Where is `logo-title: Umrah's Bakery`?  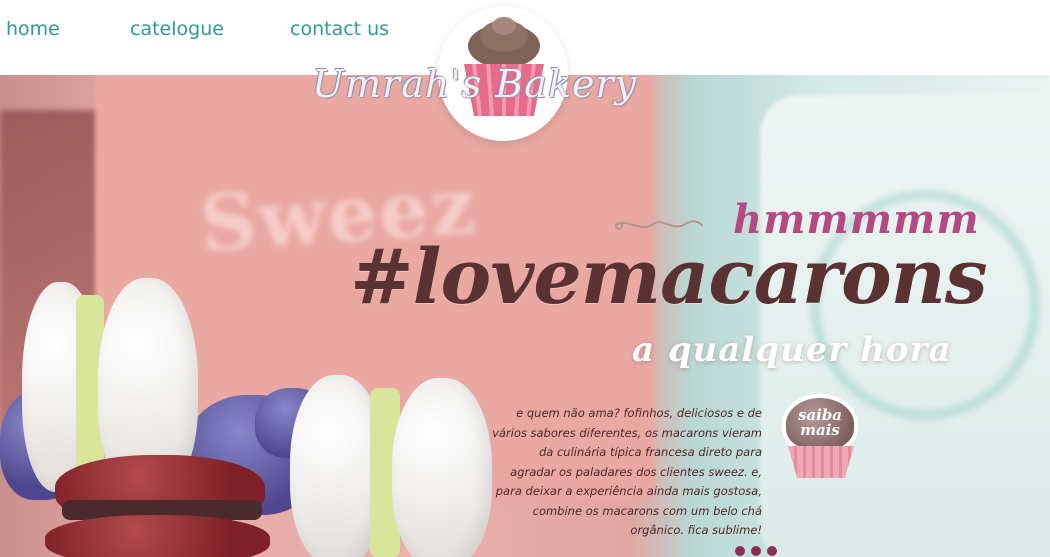 logo-title: Umrah's Bakery is located at coordinates (475, 84).